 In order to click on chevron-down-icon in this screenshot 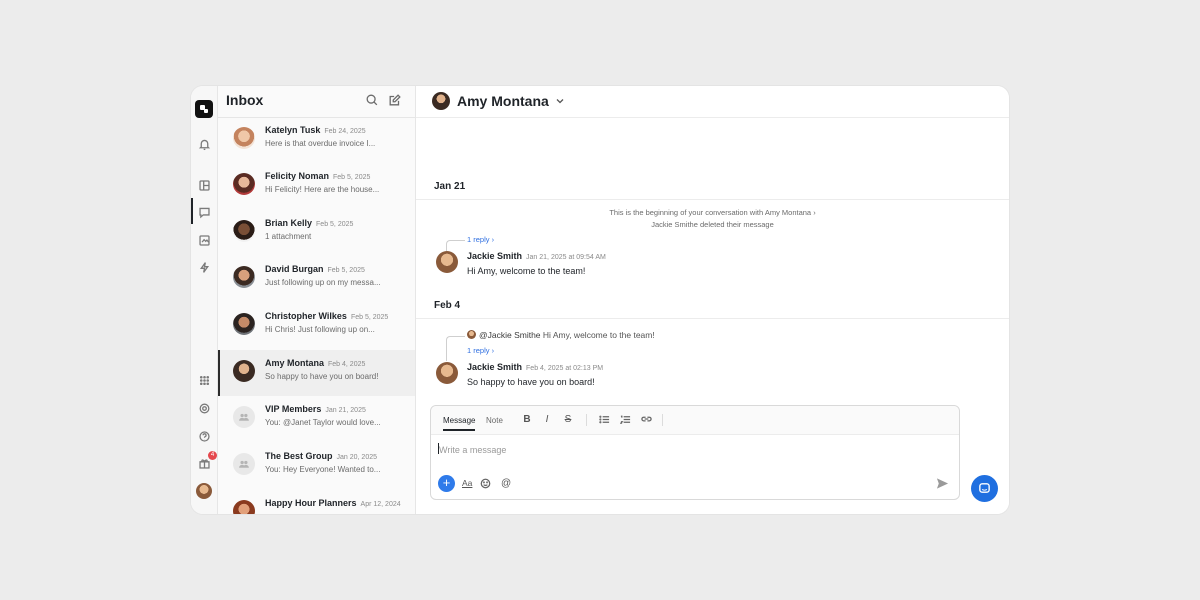, I will do `click(560, 101)`.